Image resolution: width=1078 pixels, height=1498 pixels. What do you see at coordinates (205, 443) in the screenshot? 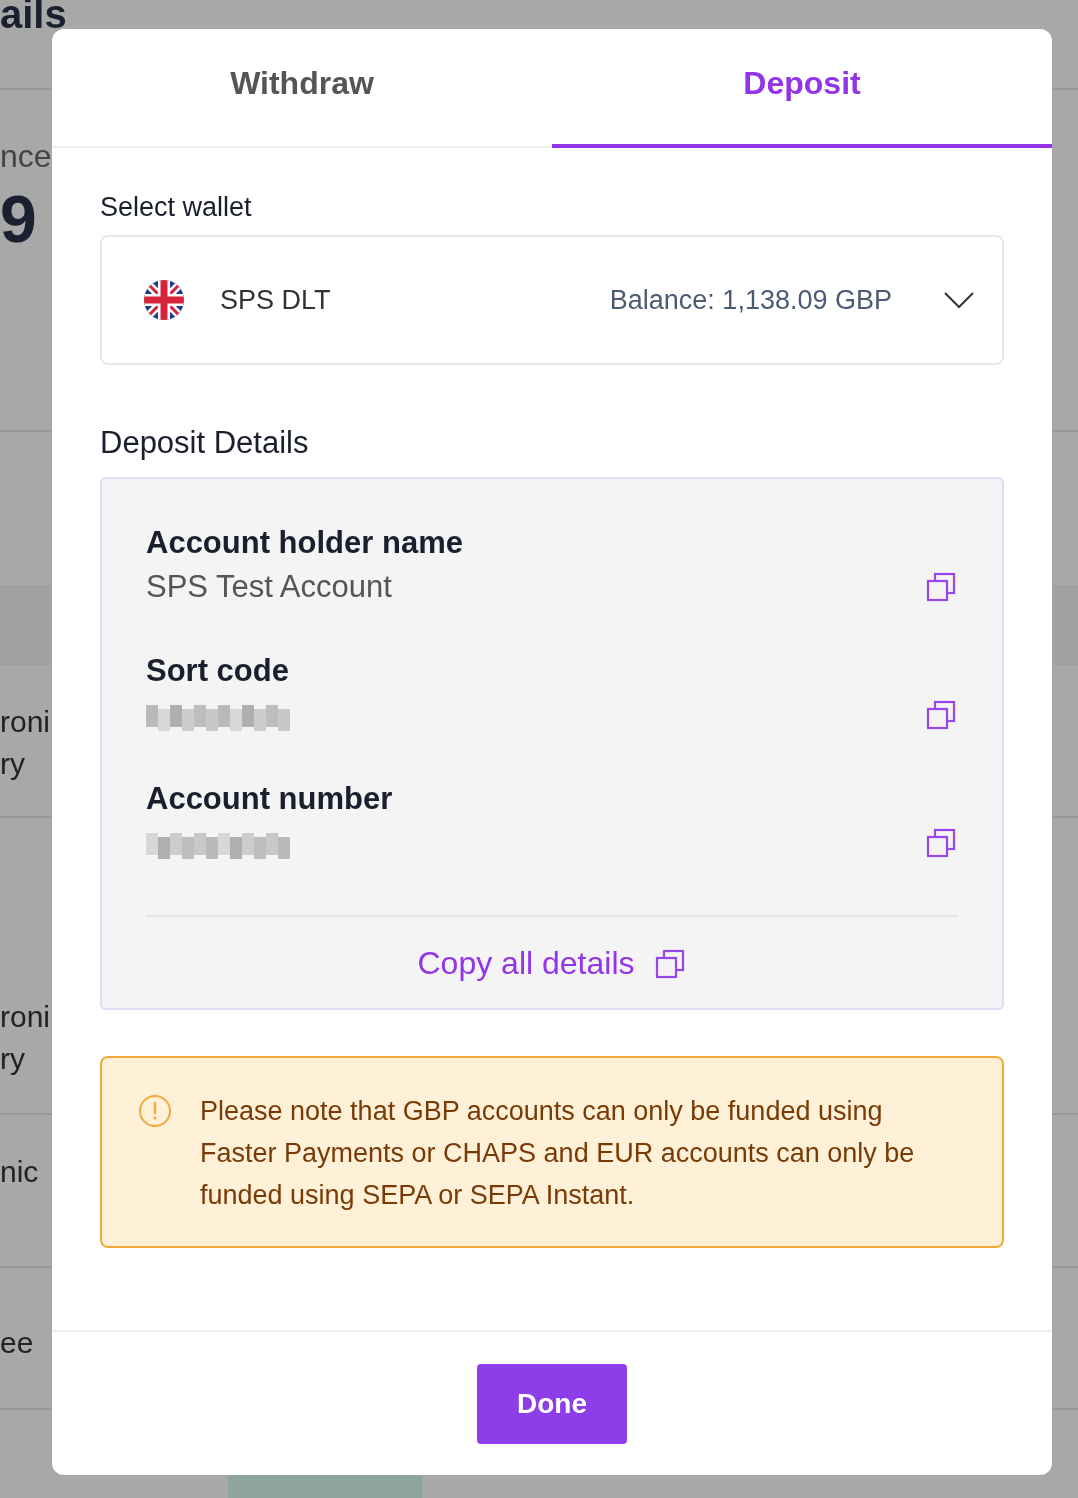
I see `section-title: Deposit Details` at bounding box center [205, 443].